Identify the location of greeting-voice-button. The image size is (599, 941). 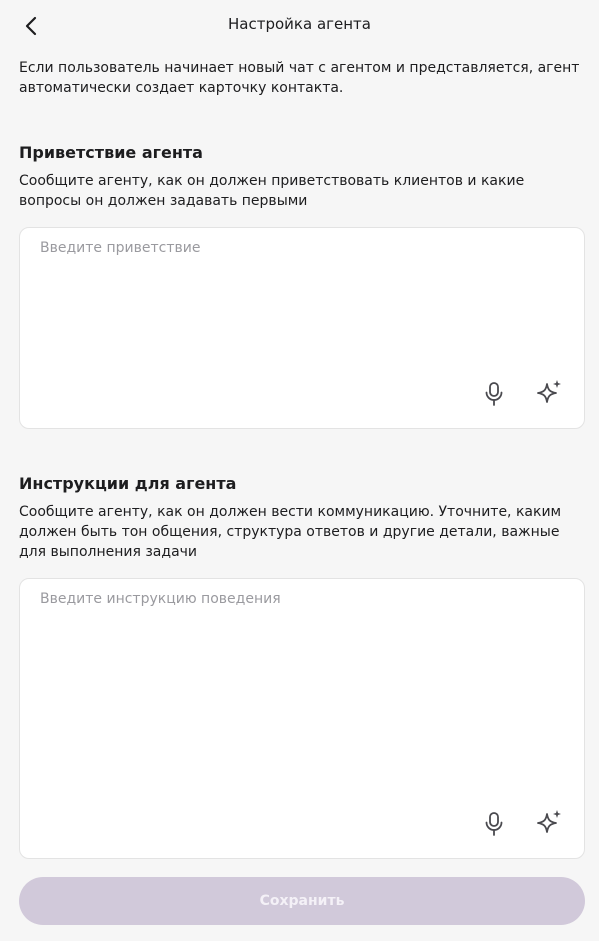
(494, 394).